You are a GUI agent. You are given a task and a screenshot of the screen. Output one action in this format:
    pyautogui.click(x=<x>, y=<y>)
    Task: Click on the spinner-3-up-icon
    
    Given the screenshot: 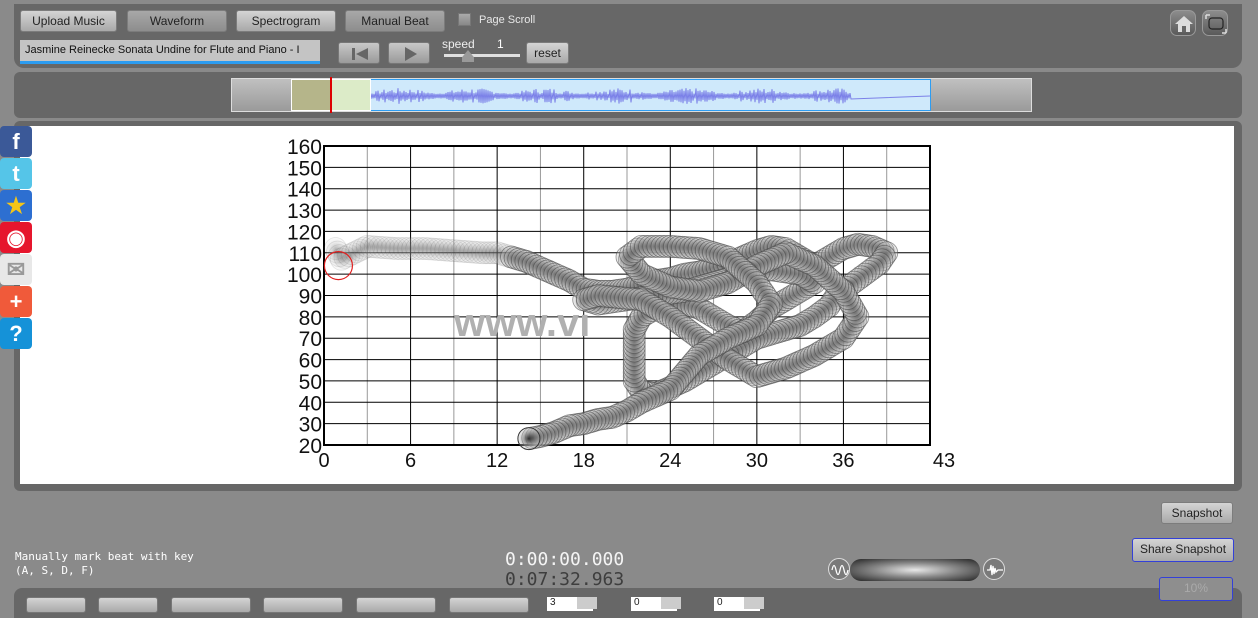 What is the action you would take?
    pyautogui.click(x=754, y=603)
    